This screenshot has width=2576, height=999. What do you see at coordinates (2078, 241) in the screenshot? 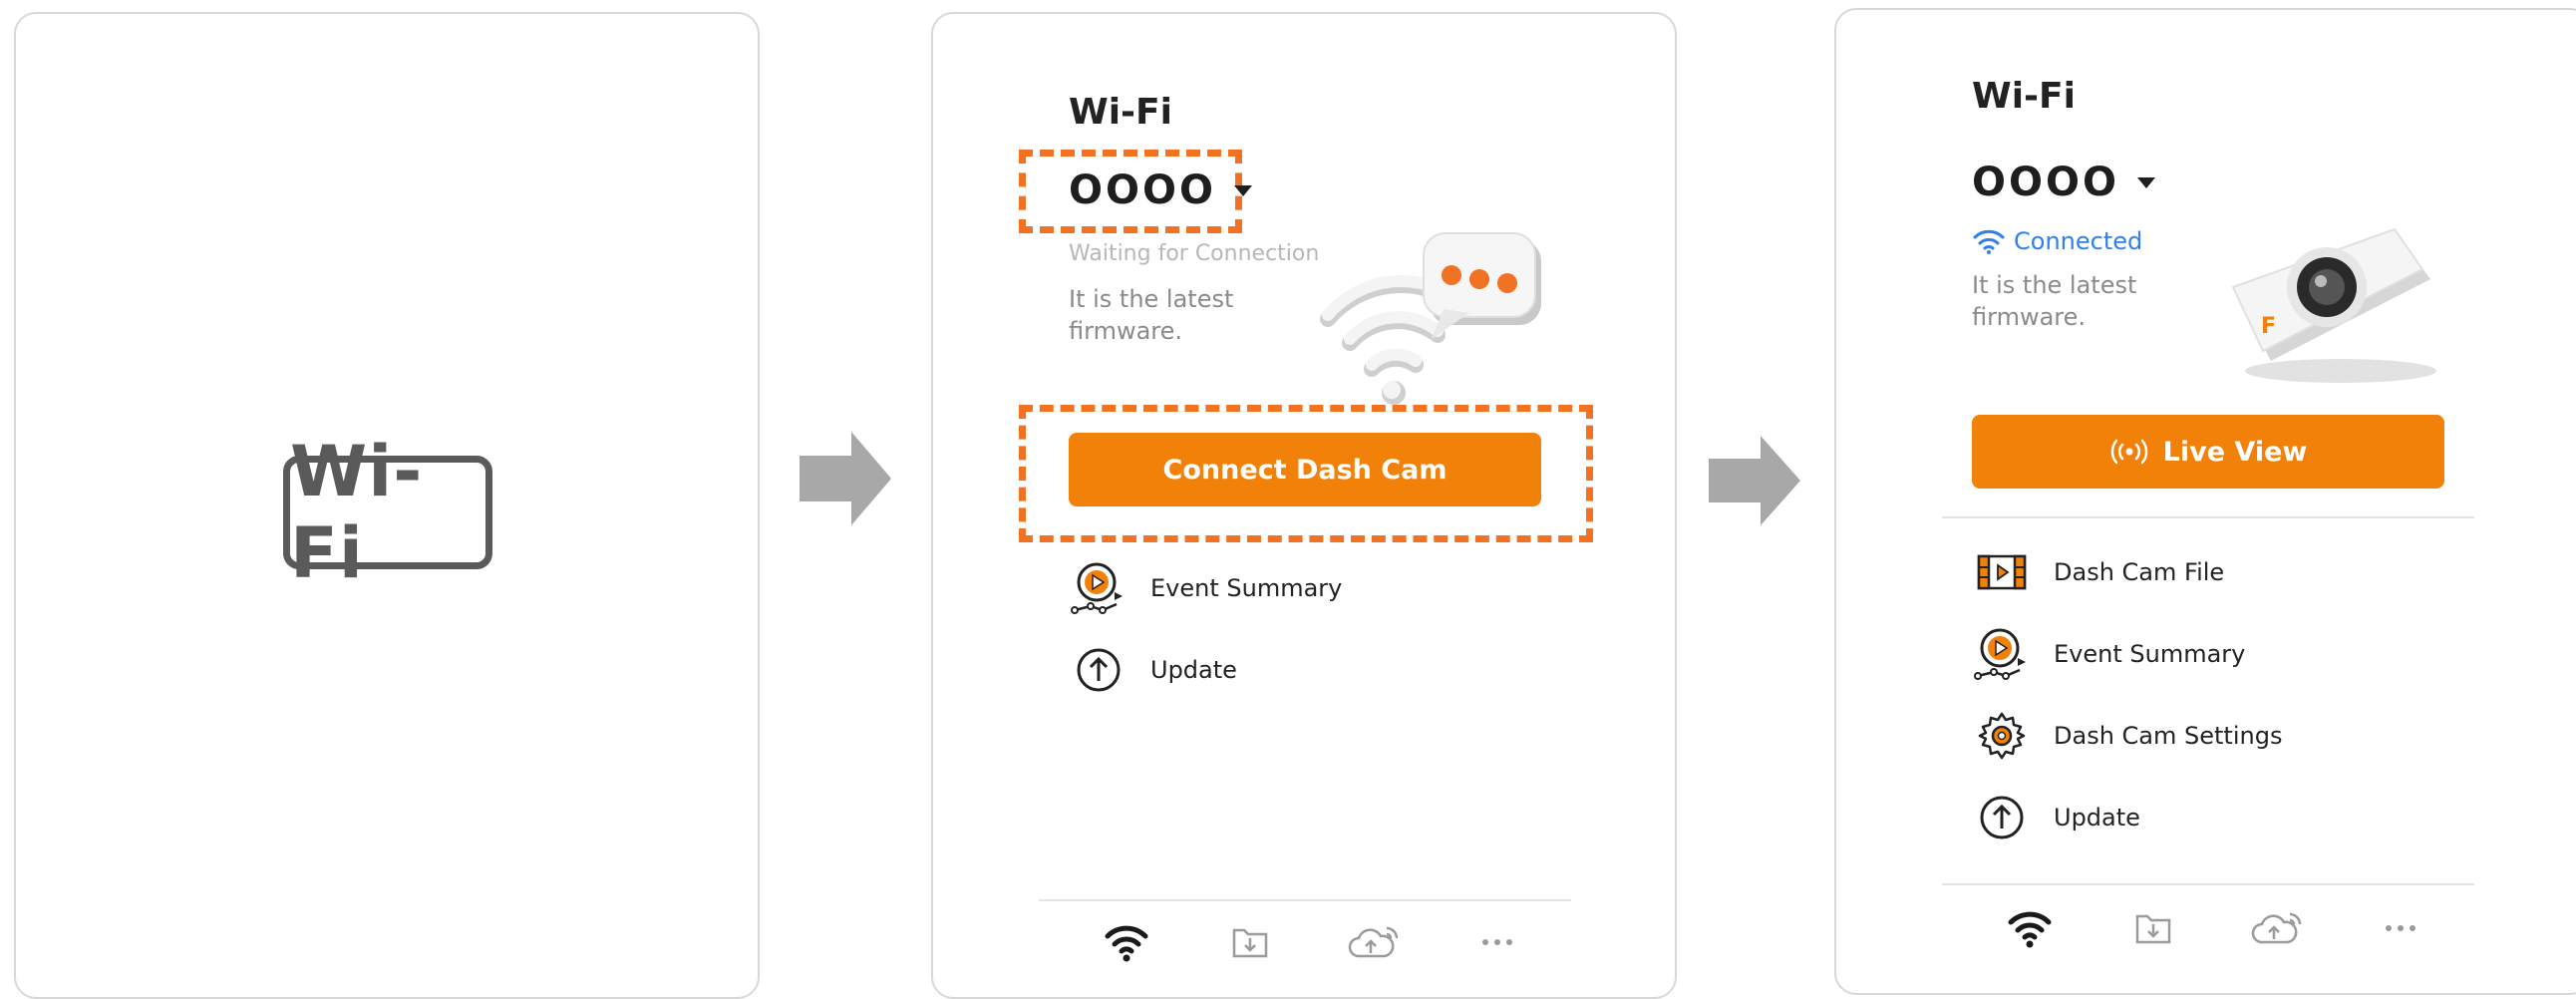
I see `connected-label: Connected` at bounding box center [2078, 241].